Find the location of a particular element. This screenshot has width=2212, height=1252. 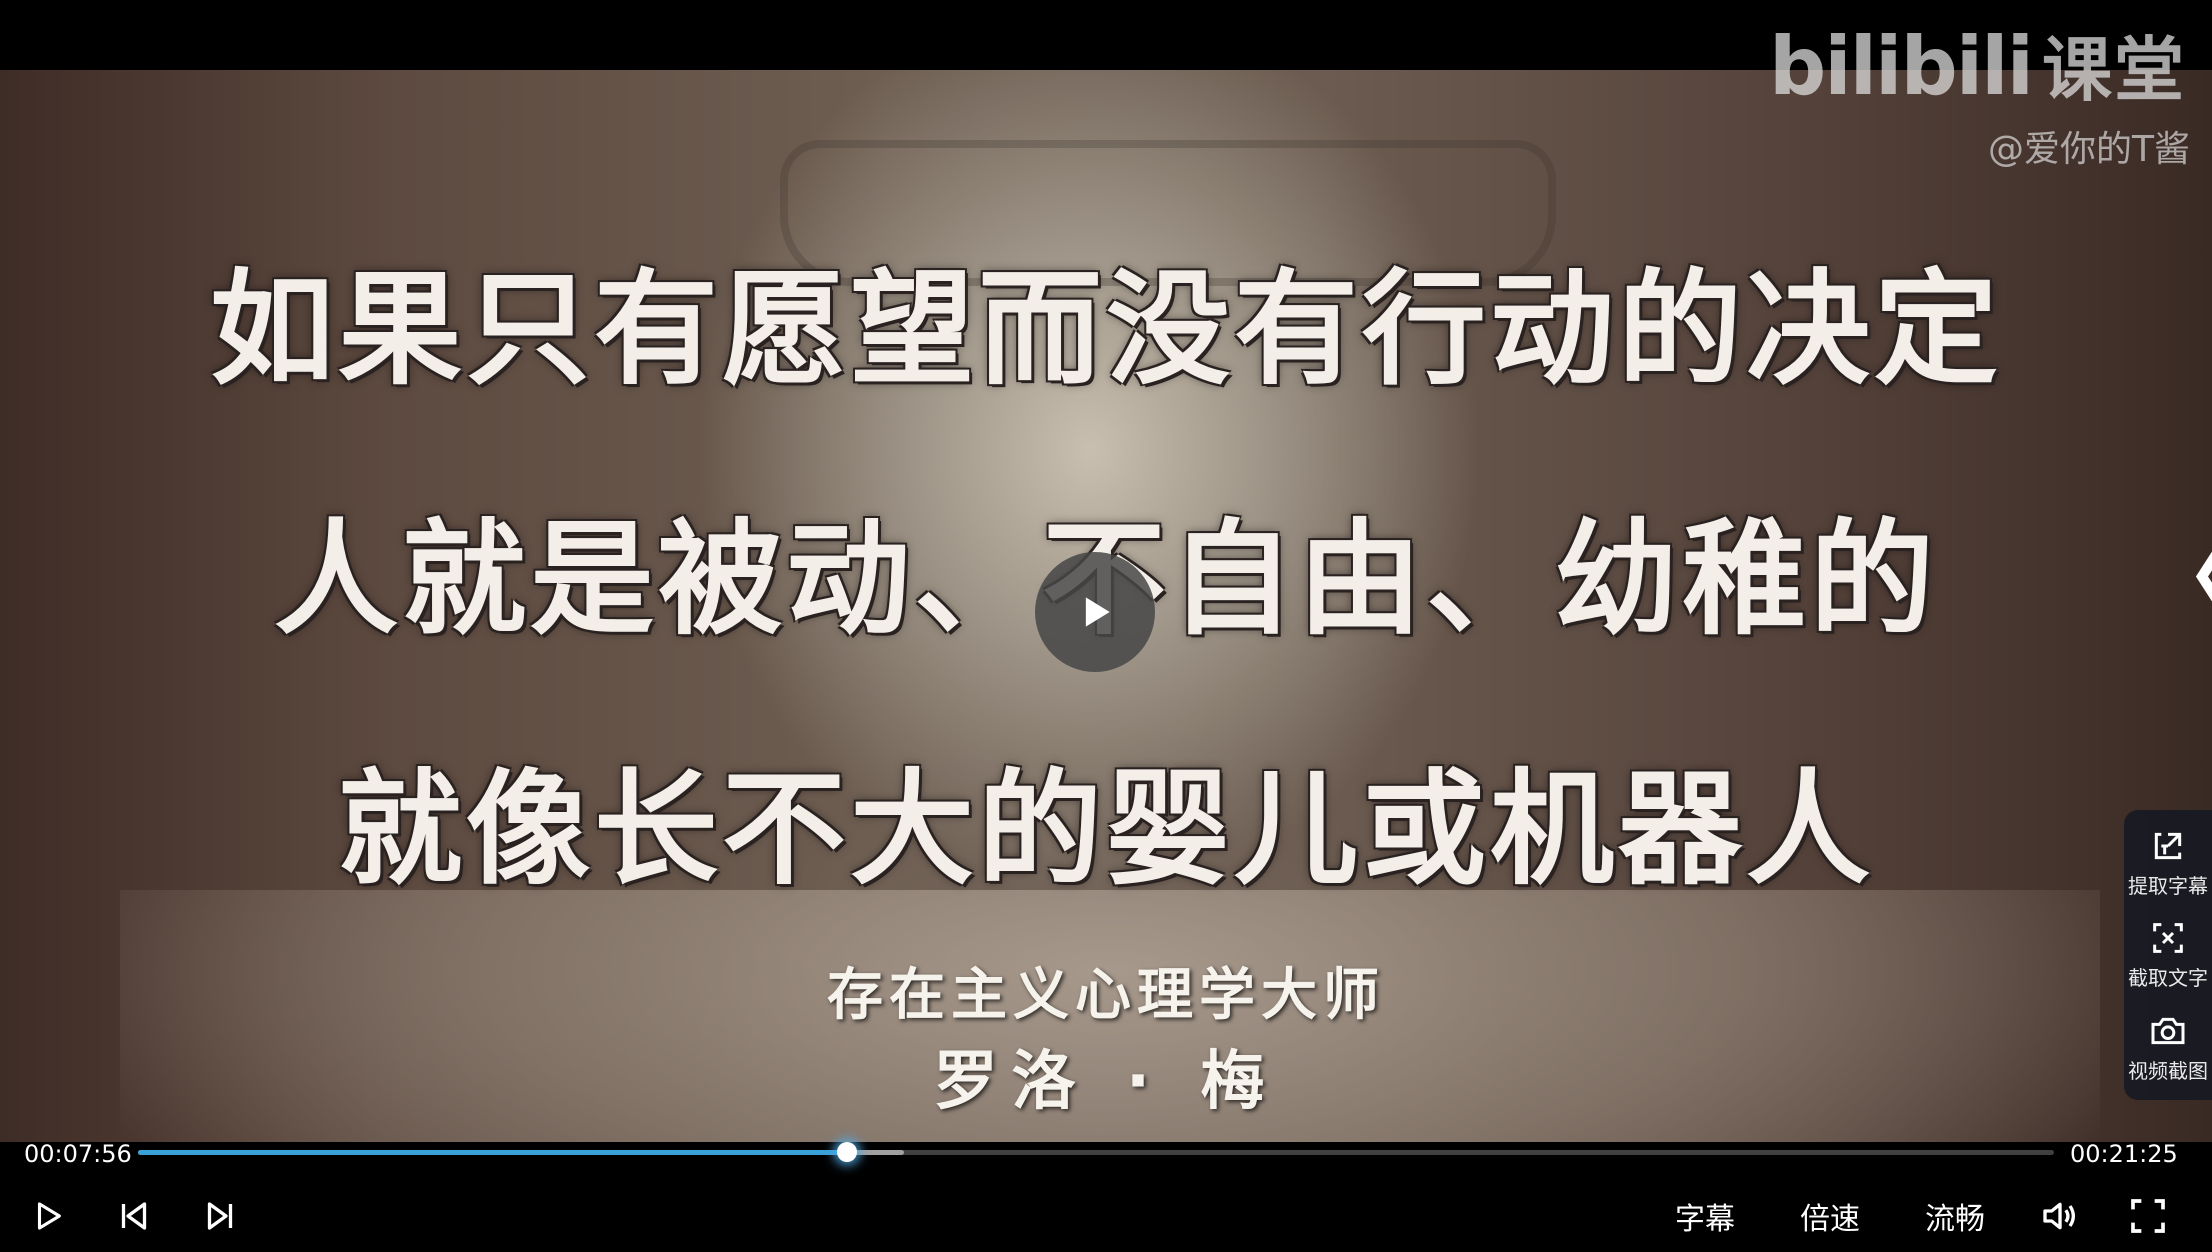

capture-text-button: 截取文字 is located at coordinates (2168, 954).